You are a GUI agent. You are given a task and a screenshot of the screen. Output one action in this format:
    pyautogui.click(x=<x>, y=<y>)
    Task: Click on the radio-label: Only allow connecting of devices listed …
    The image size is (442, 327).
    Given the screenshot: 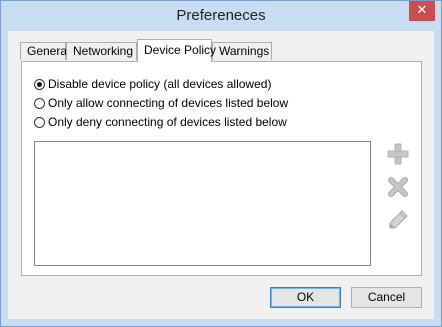 What is the action you would take?
    pyautogui.click(x=168, y=103)
    